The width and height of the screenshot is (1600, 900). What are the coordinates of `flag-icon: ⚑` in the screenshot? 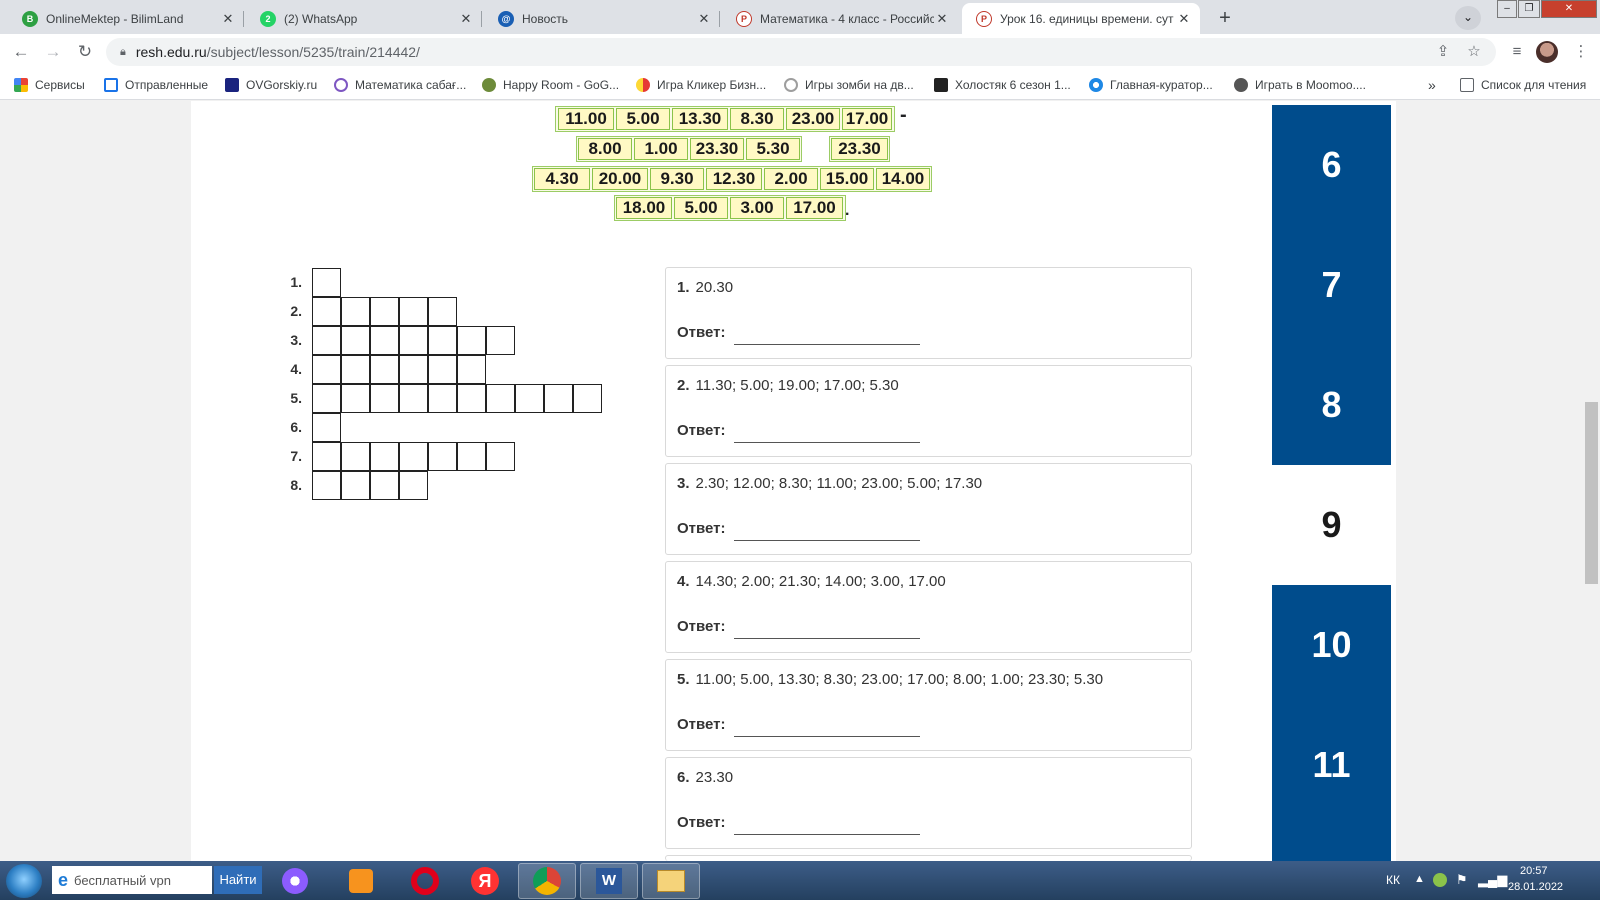 It's located at (1462, 880).